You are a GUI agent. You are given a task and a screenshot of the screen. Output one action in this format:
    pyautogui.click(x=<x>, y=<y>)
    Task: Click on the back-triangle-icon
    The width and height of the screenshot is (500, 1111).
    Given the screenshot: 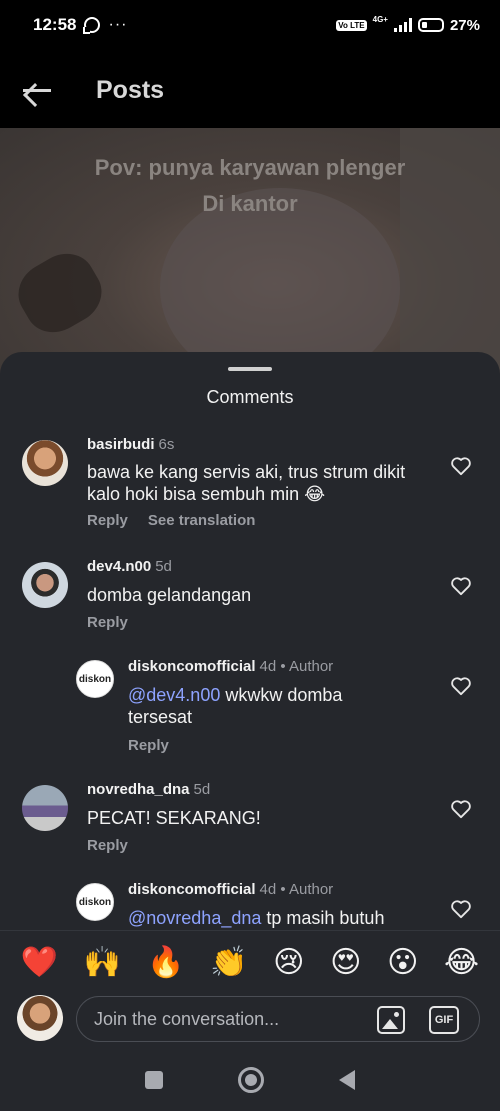 What is the action you would take?
    pyautogui.click(x=347, y=1079)
    